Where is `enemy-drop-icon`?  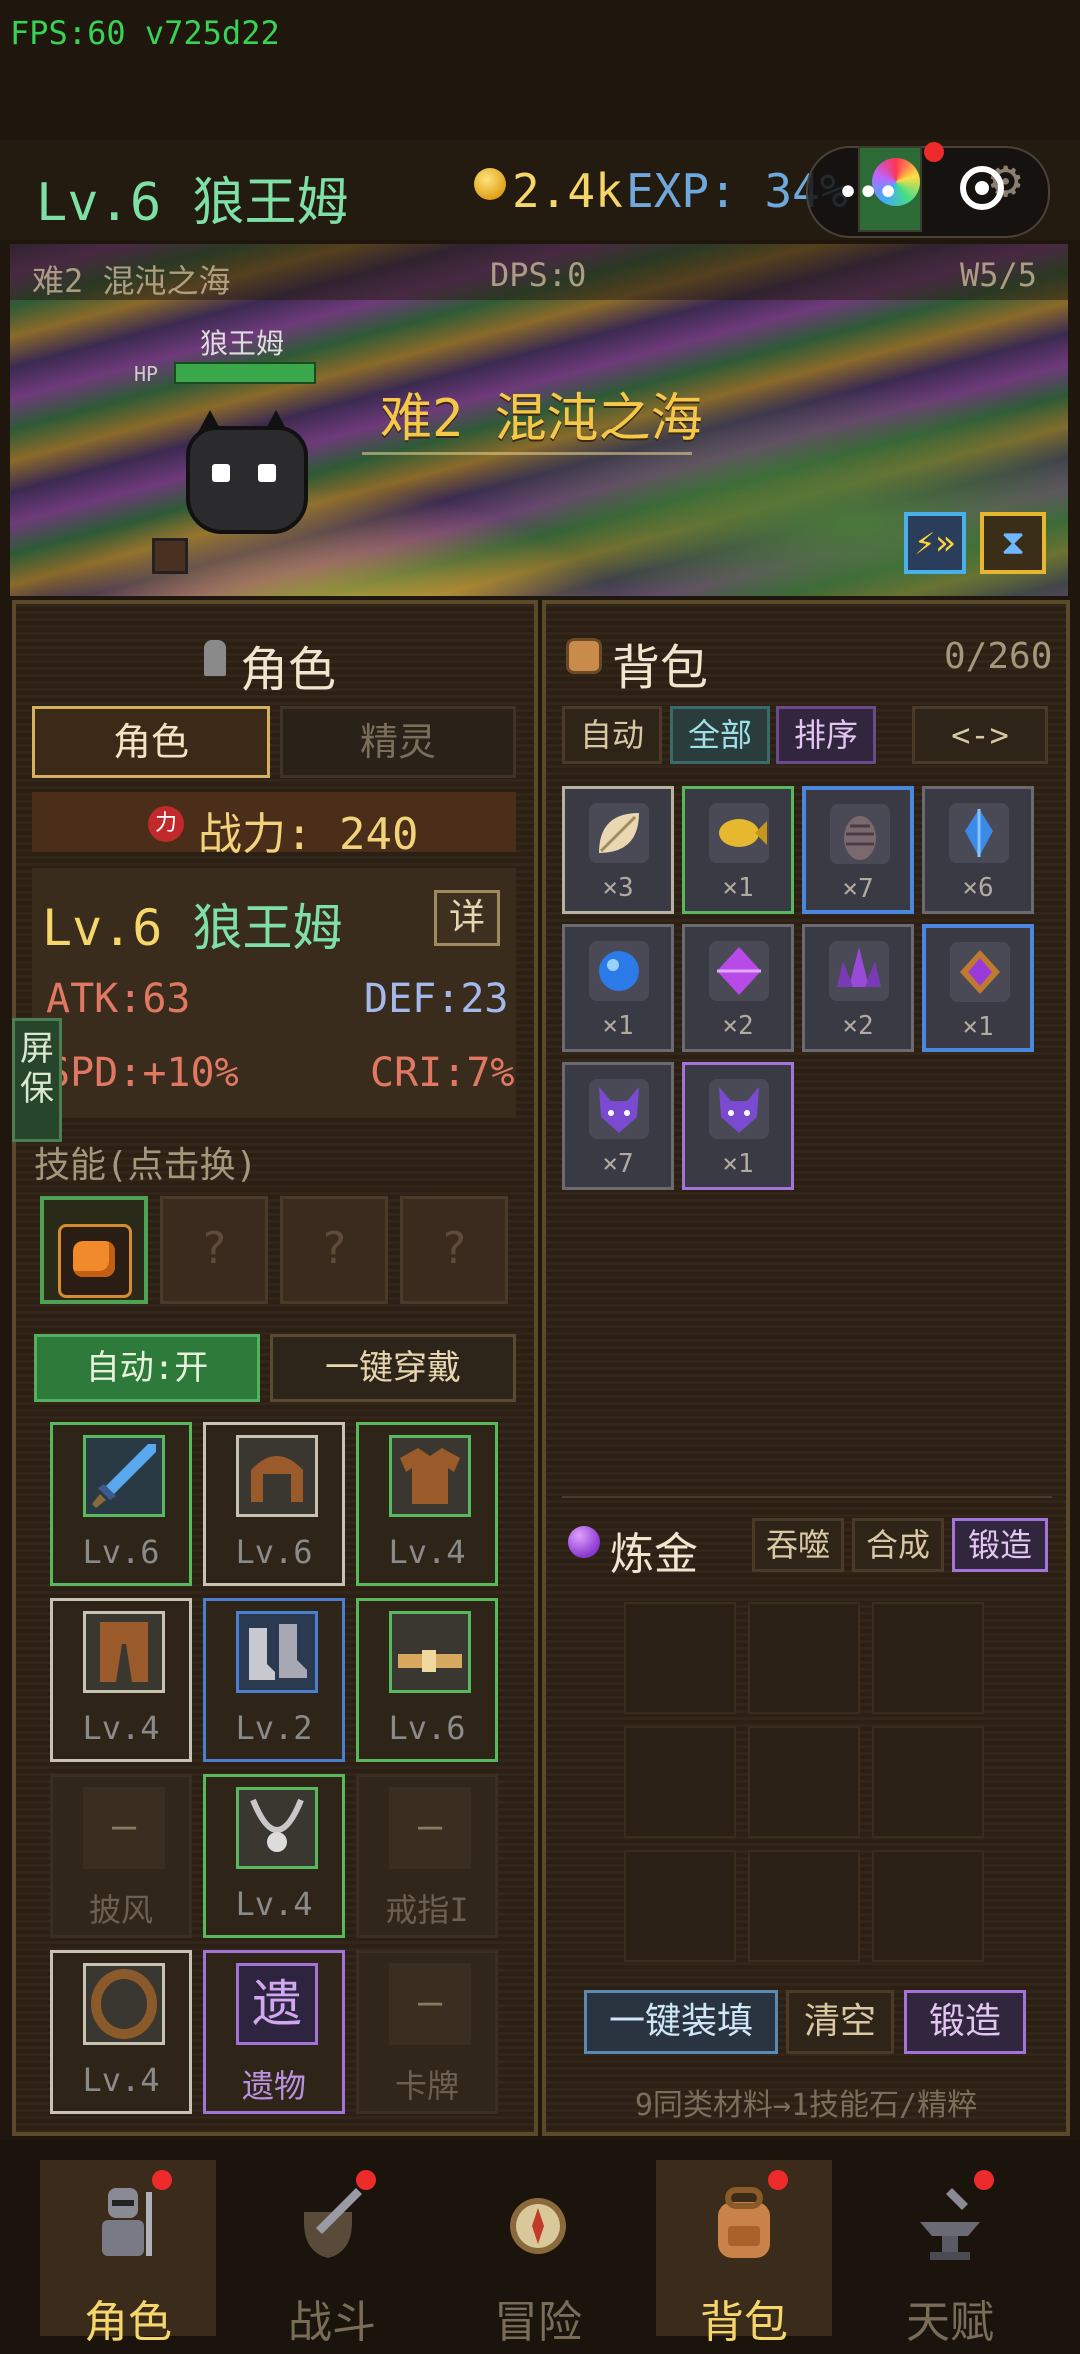 enemy-drop-icon is located at coordinates (170, 556).